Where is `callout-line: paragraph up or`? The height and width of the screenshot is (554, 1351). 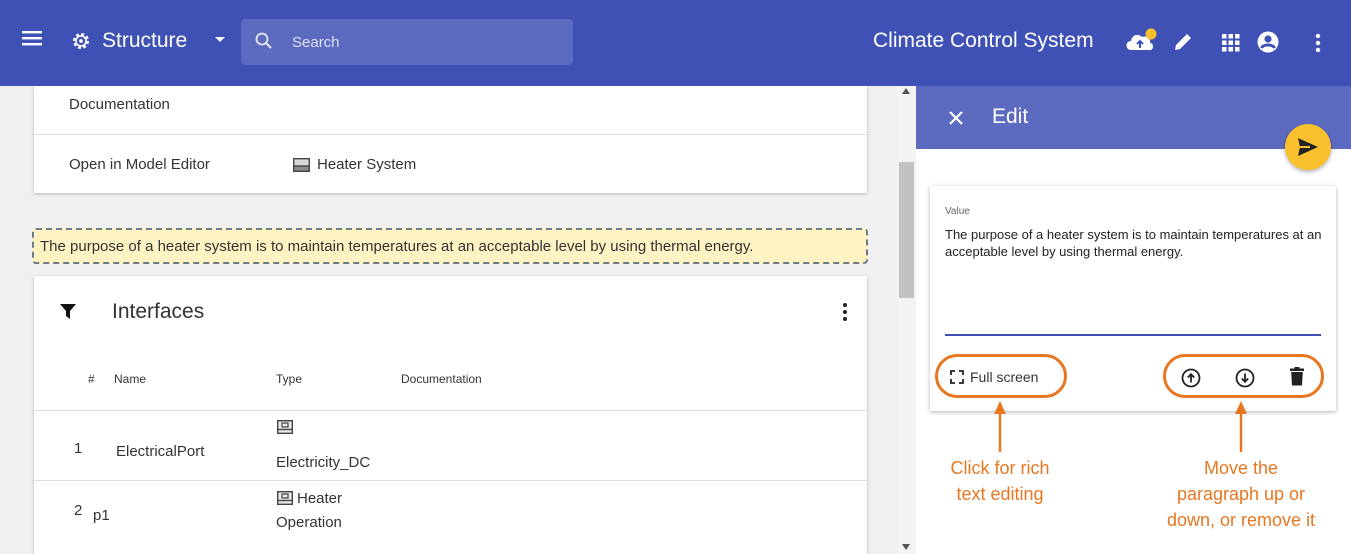
callout-line: paragraph up or is located at coordinates (1241, 494).